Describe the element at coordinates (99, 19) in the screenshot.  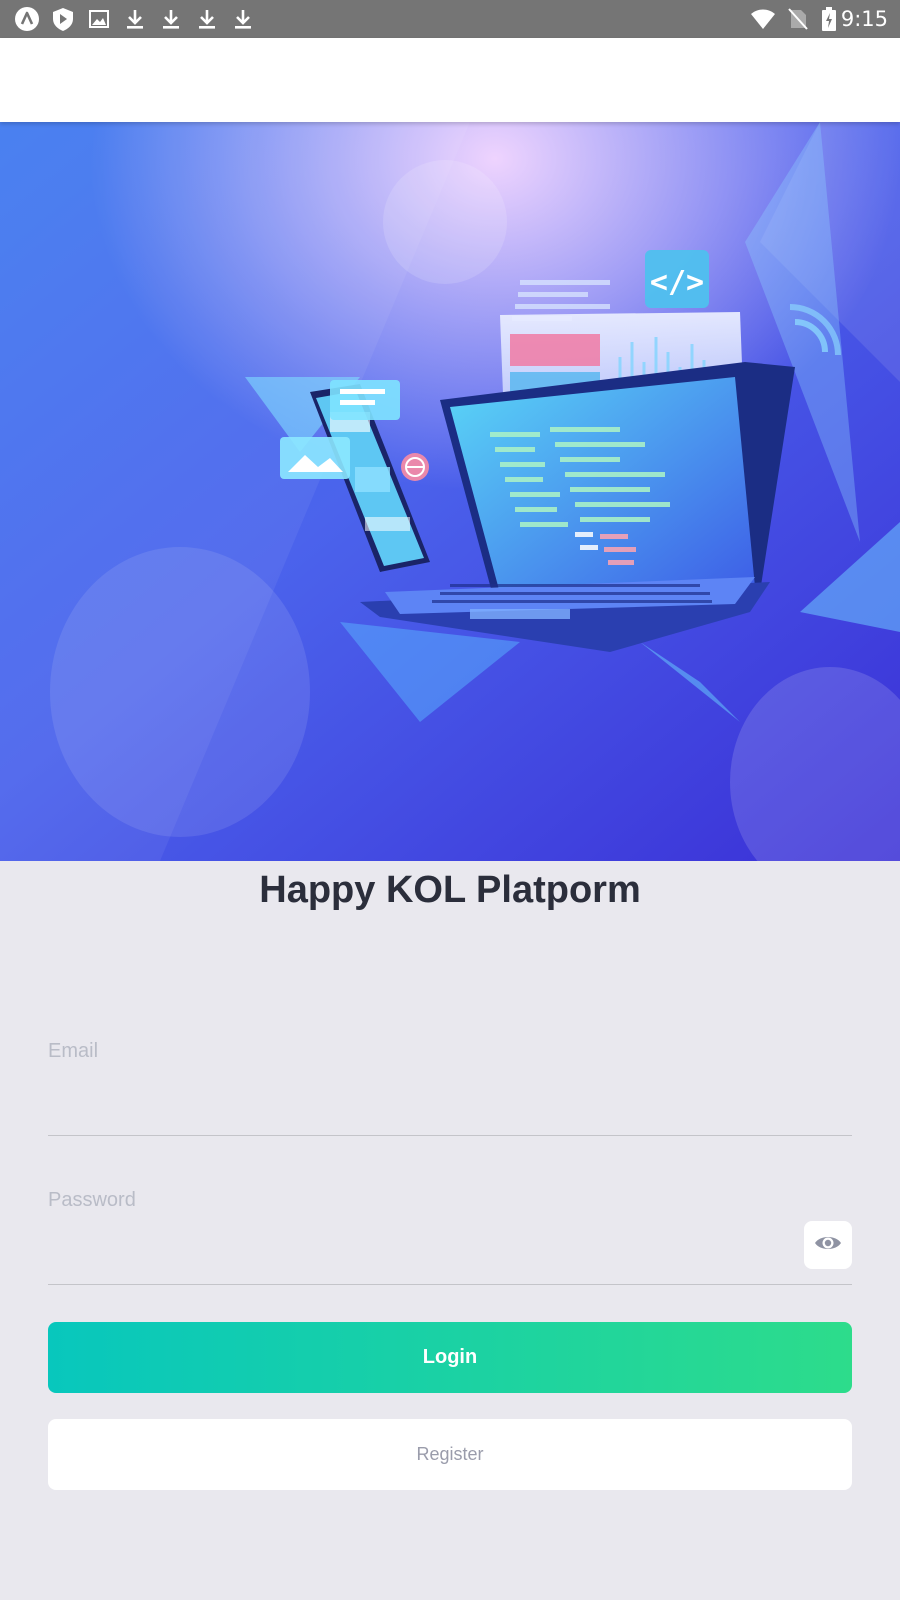
I see `image-icon` at that location.